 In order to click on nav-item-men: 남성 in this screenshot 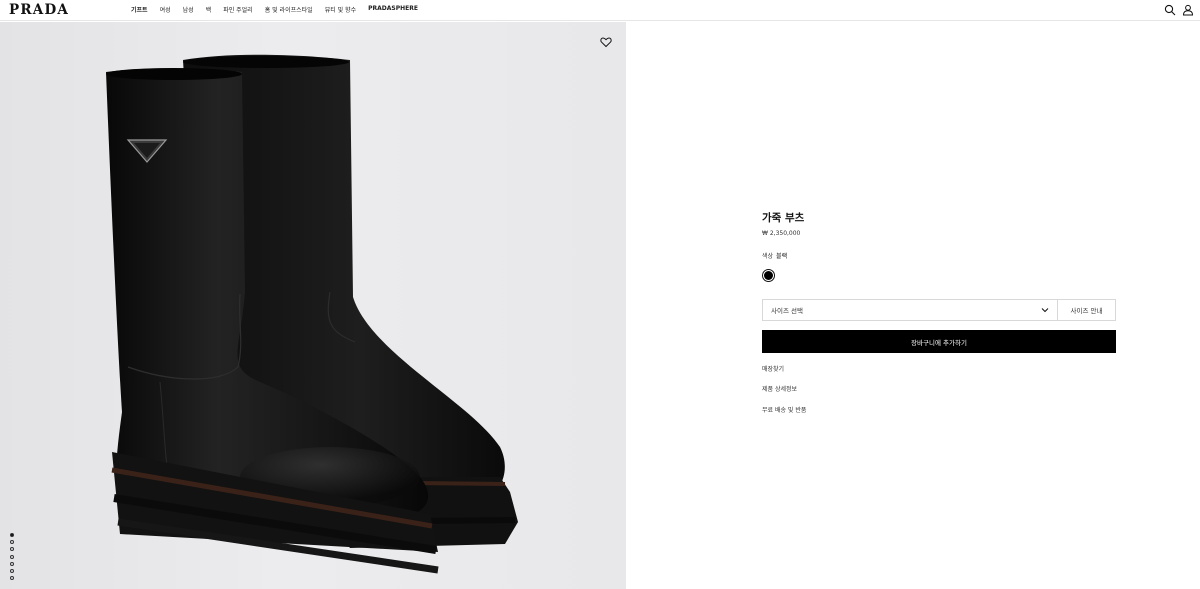, I will do `click(188, 9)`.